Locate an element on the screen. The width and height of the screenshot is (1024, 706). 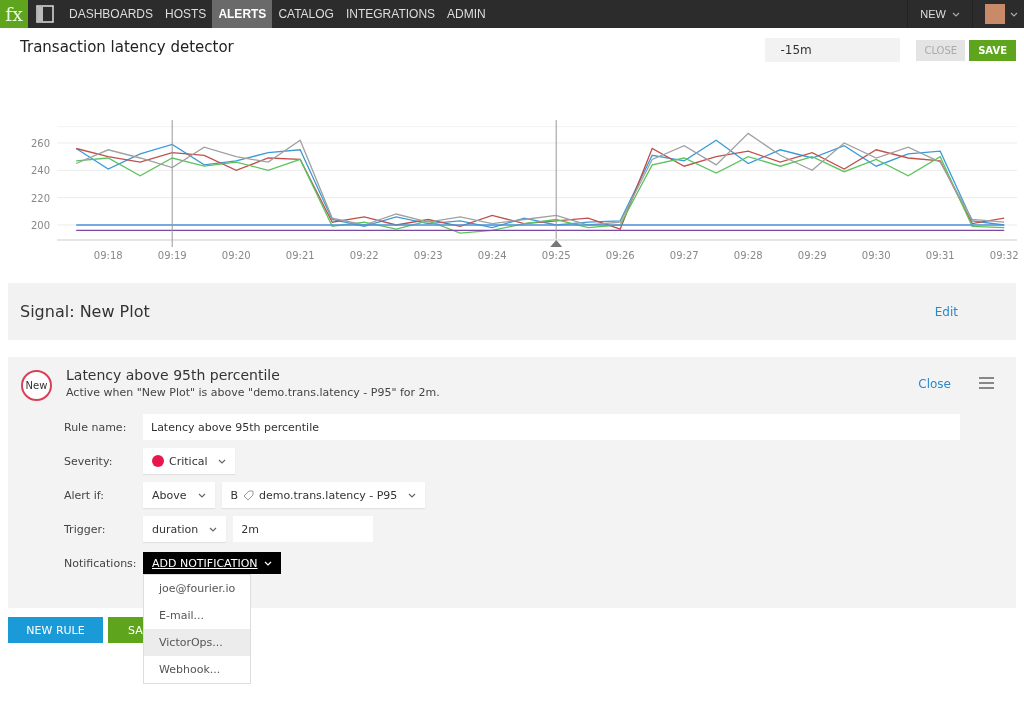
x-axis-label: 09:30 is located at coordinates (876, 255).